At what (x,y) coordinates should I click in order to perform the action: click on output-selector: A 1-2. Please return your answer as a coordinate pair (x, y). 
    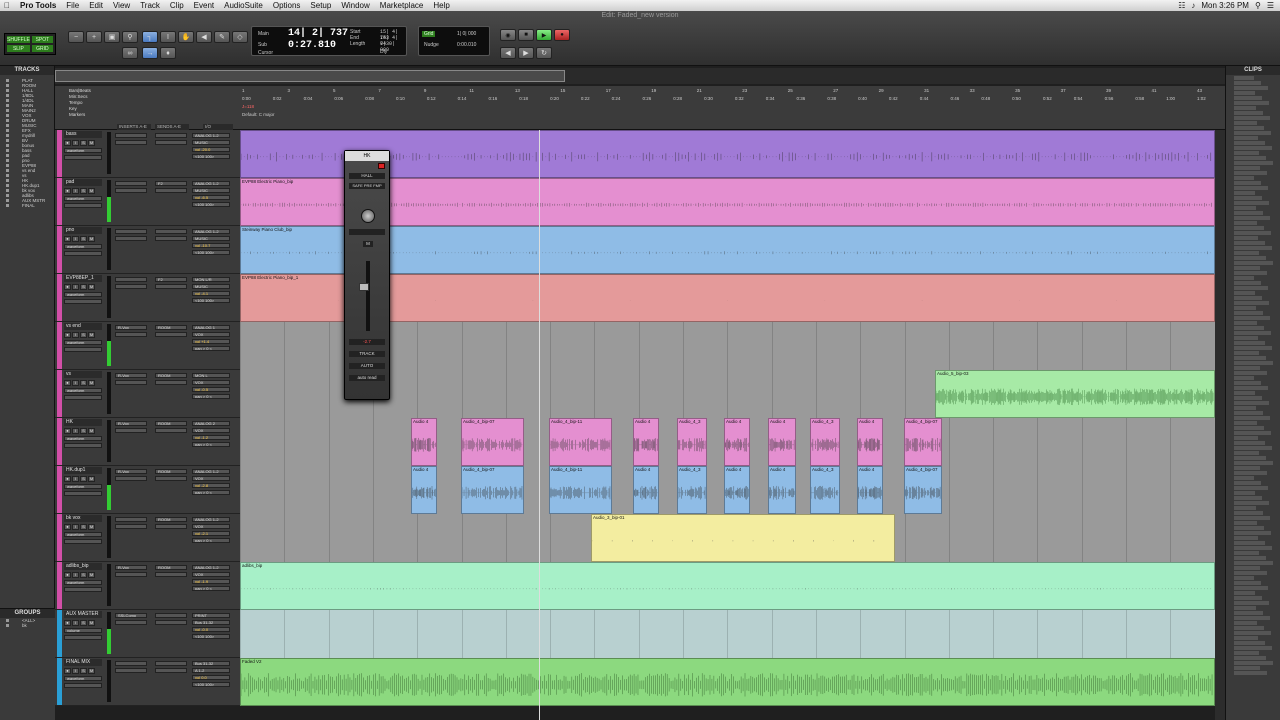
    Looking at the image, I should click on (211, 670).